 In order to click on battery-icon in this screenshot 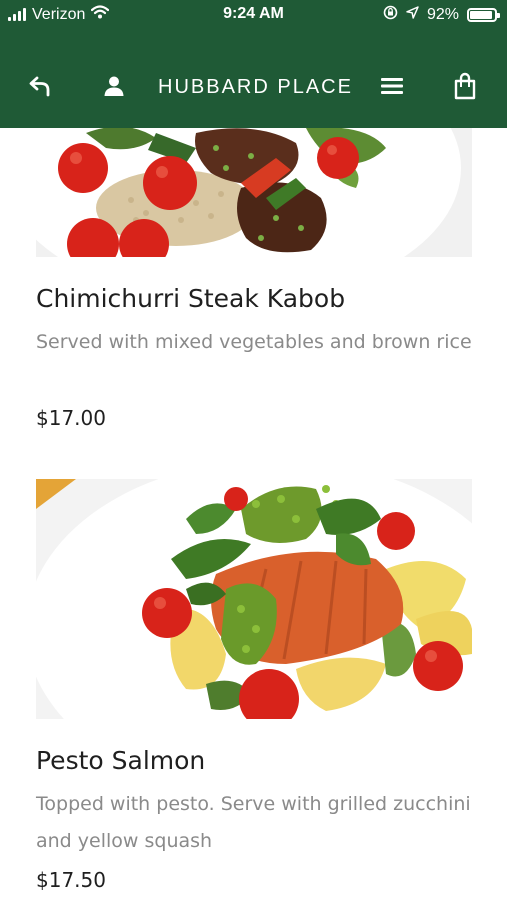, I will do `click(483, 15)`.